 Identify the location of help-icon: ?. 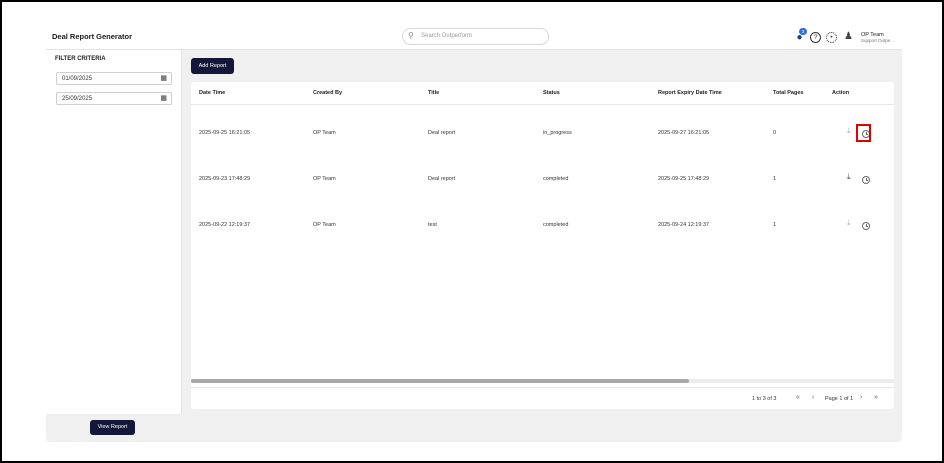
(815, 37).